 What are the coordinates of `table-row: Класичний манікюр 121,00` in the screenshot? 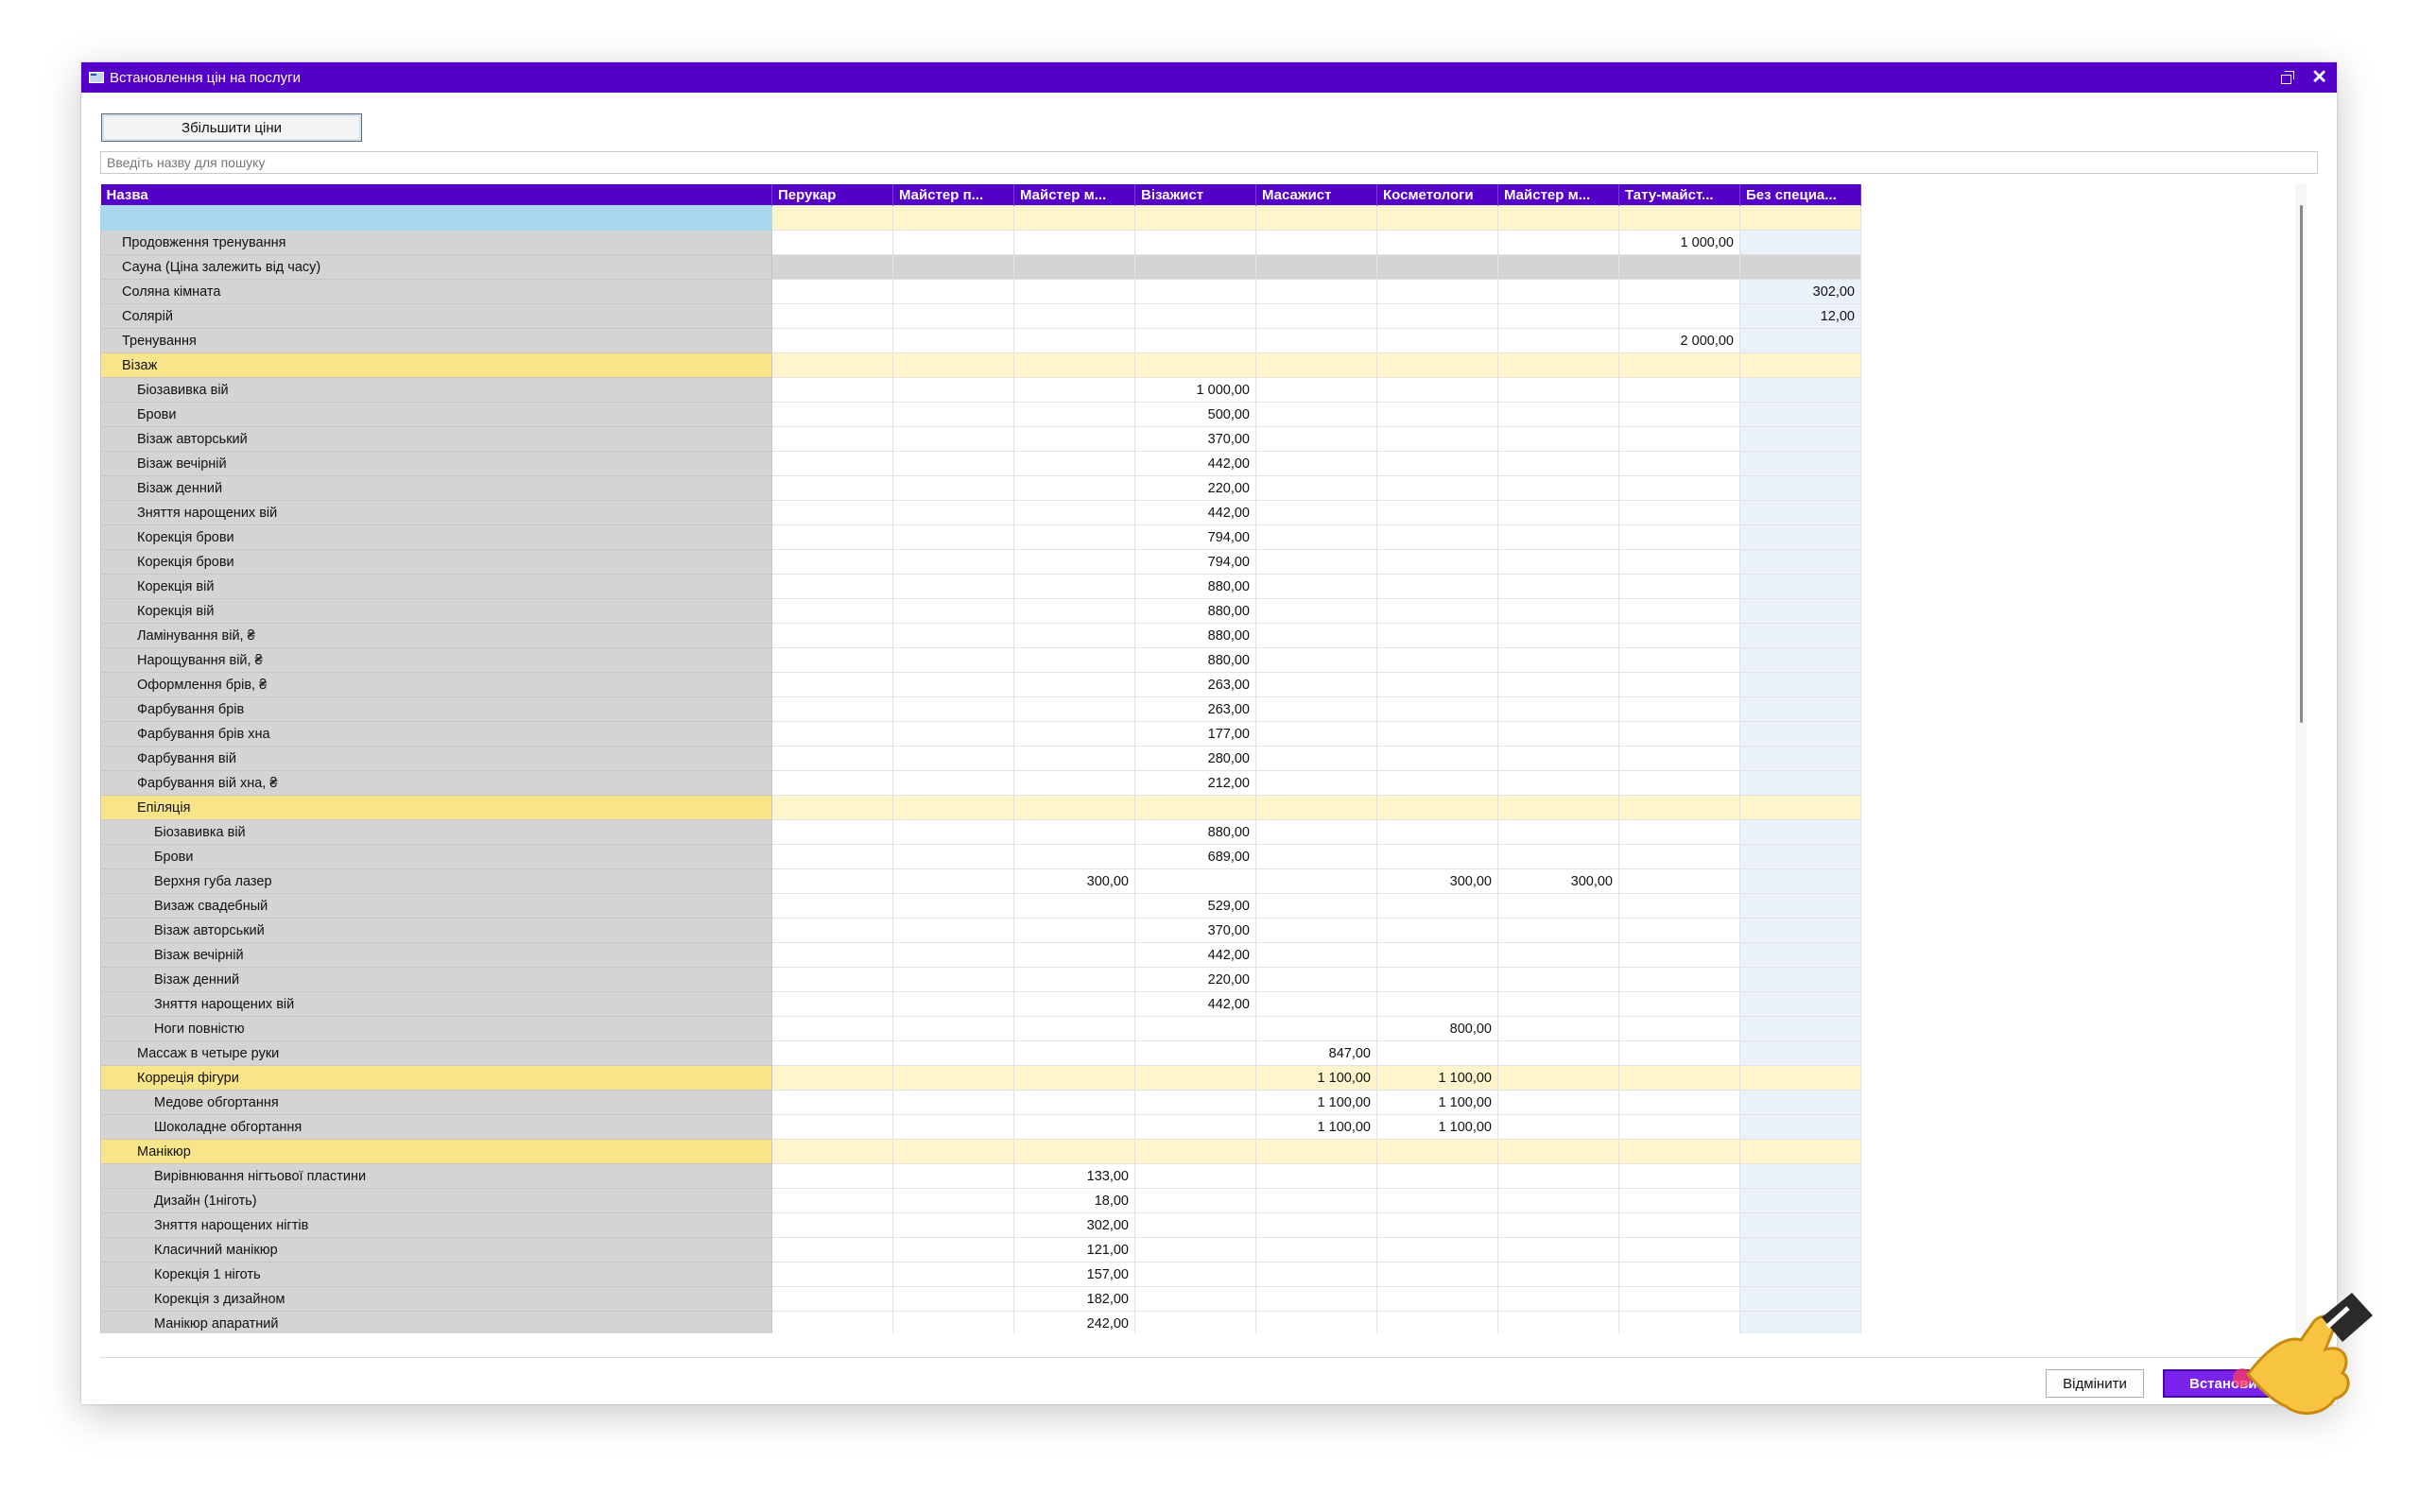 It's located at (980, 1250).